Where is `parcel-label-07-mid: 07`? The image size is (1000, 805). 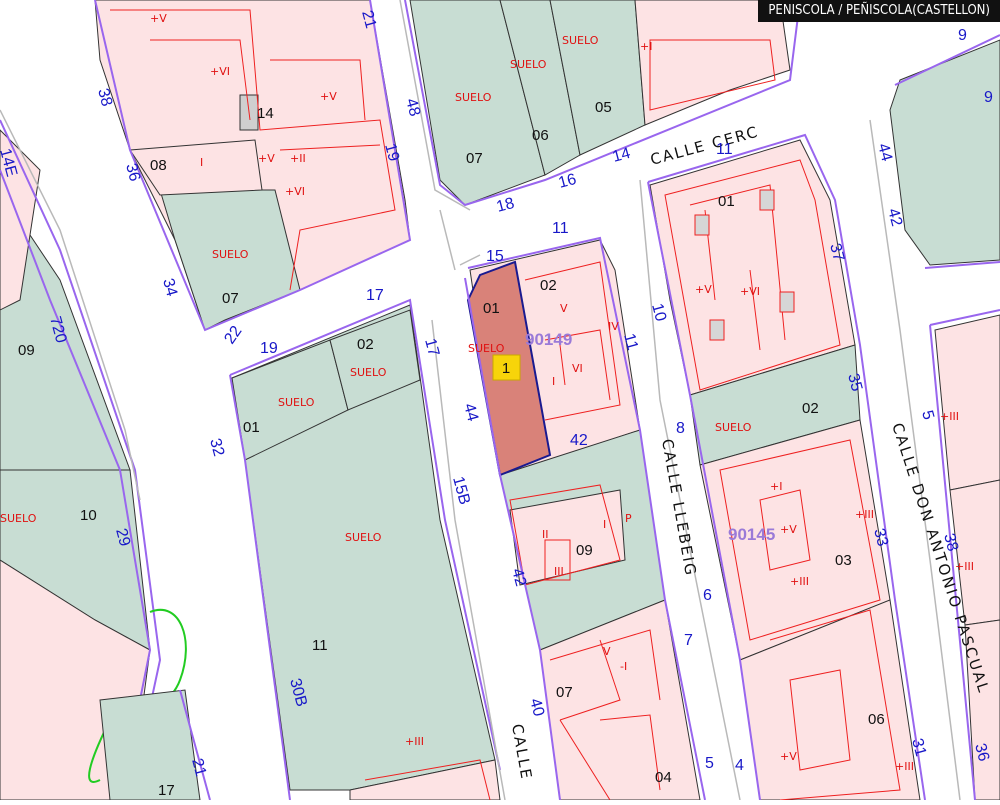 parcel-label-07-mid: 07 is located at coordinates (564, 692).